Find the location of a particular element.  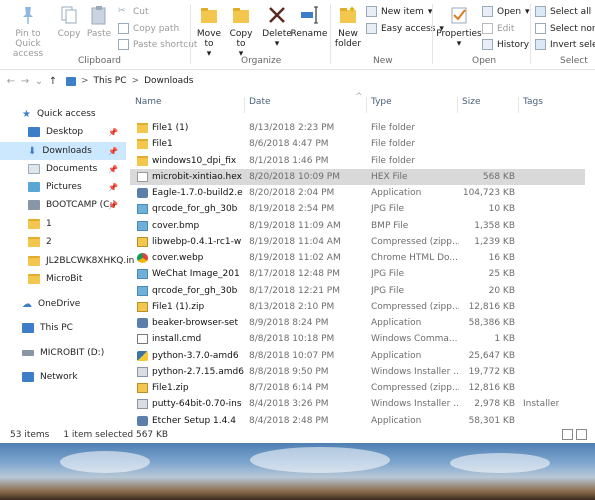

new-folder-button: New folder is located at coordinates (348, 26).